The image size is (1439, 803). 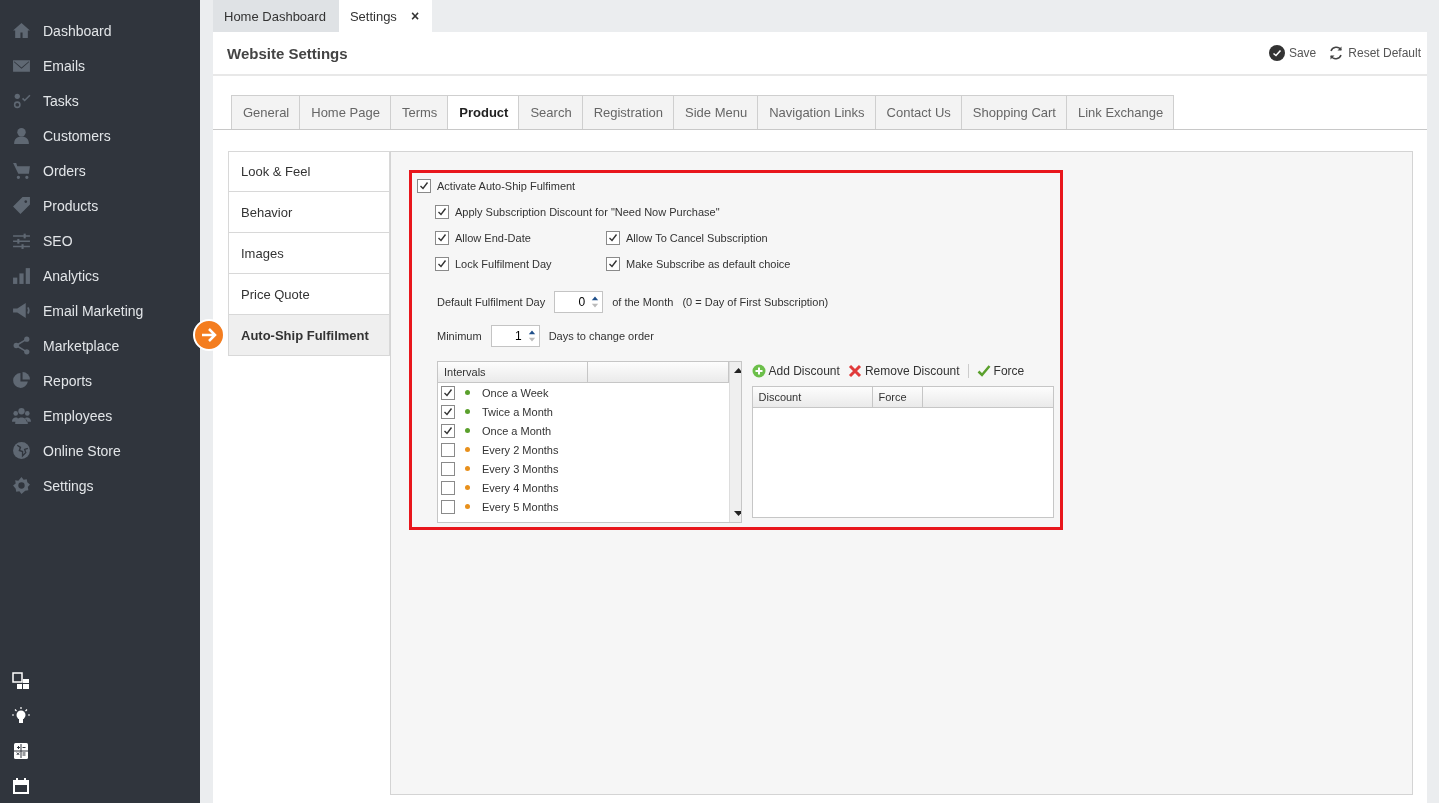 What do you see at coordinates (506, 186) in the screenshot?
I see `checkbox-label: Activate Auto-Ship Fulfiment` at bounding box center [506, 186].